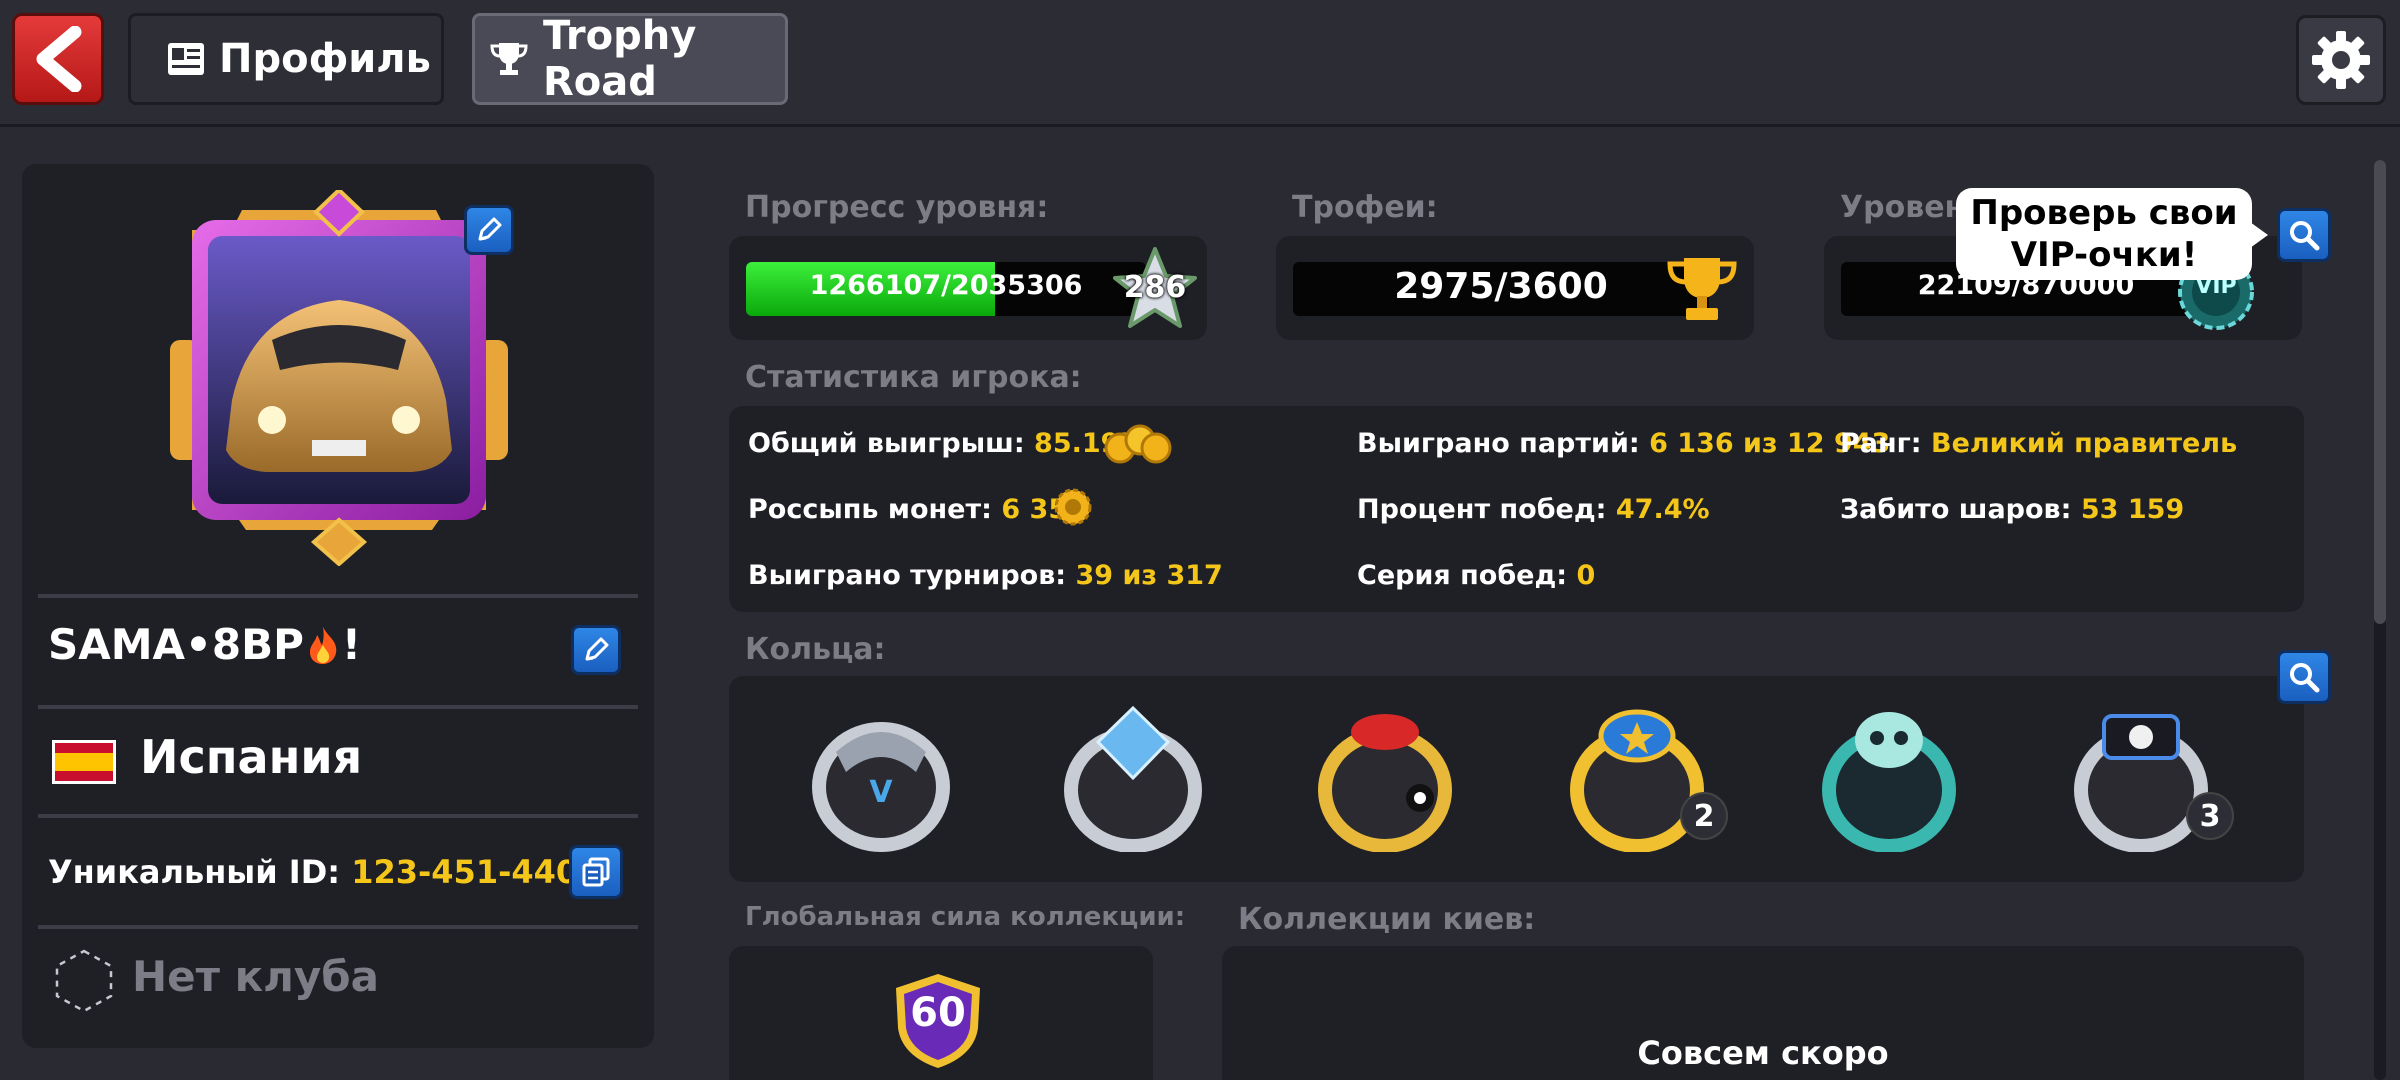 The image size is (2400, 1080). I want to click on ring-legend-gold-count: 2, so click(1704, 816).